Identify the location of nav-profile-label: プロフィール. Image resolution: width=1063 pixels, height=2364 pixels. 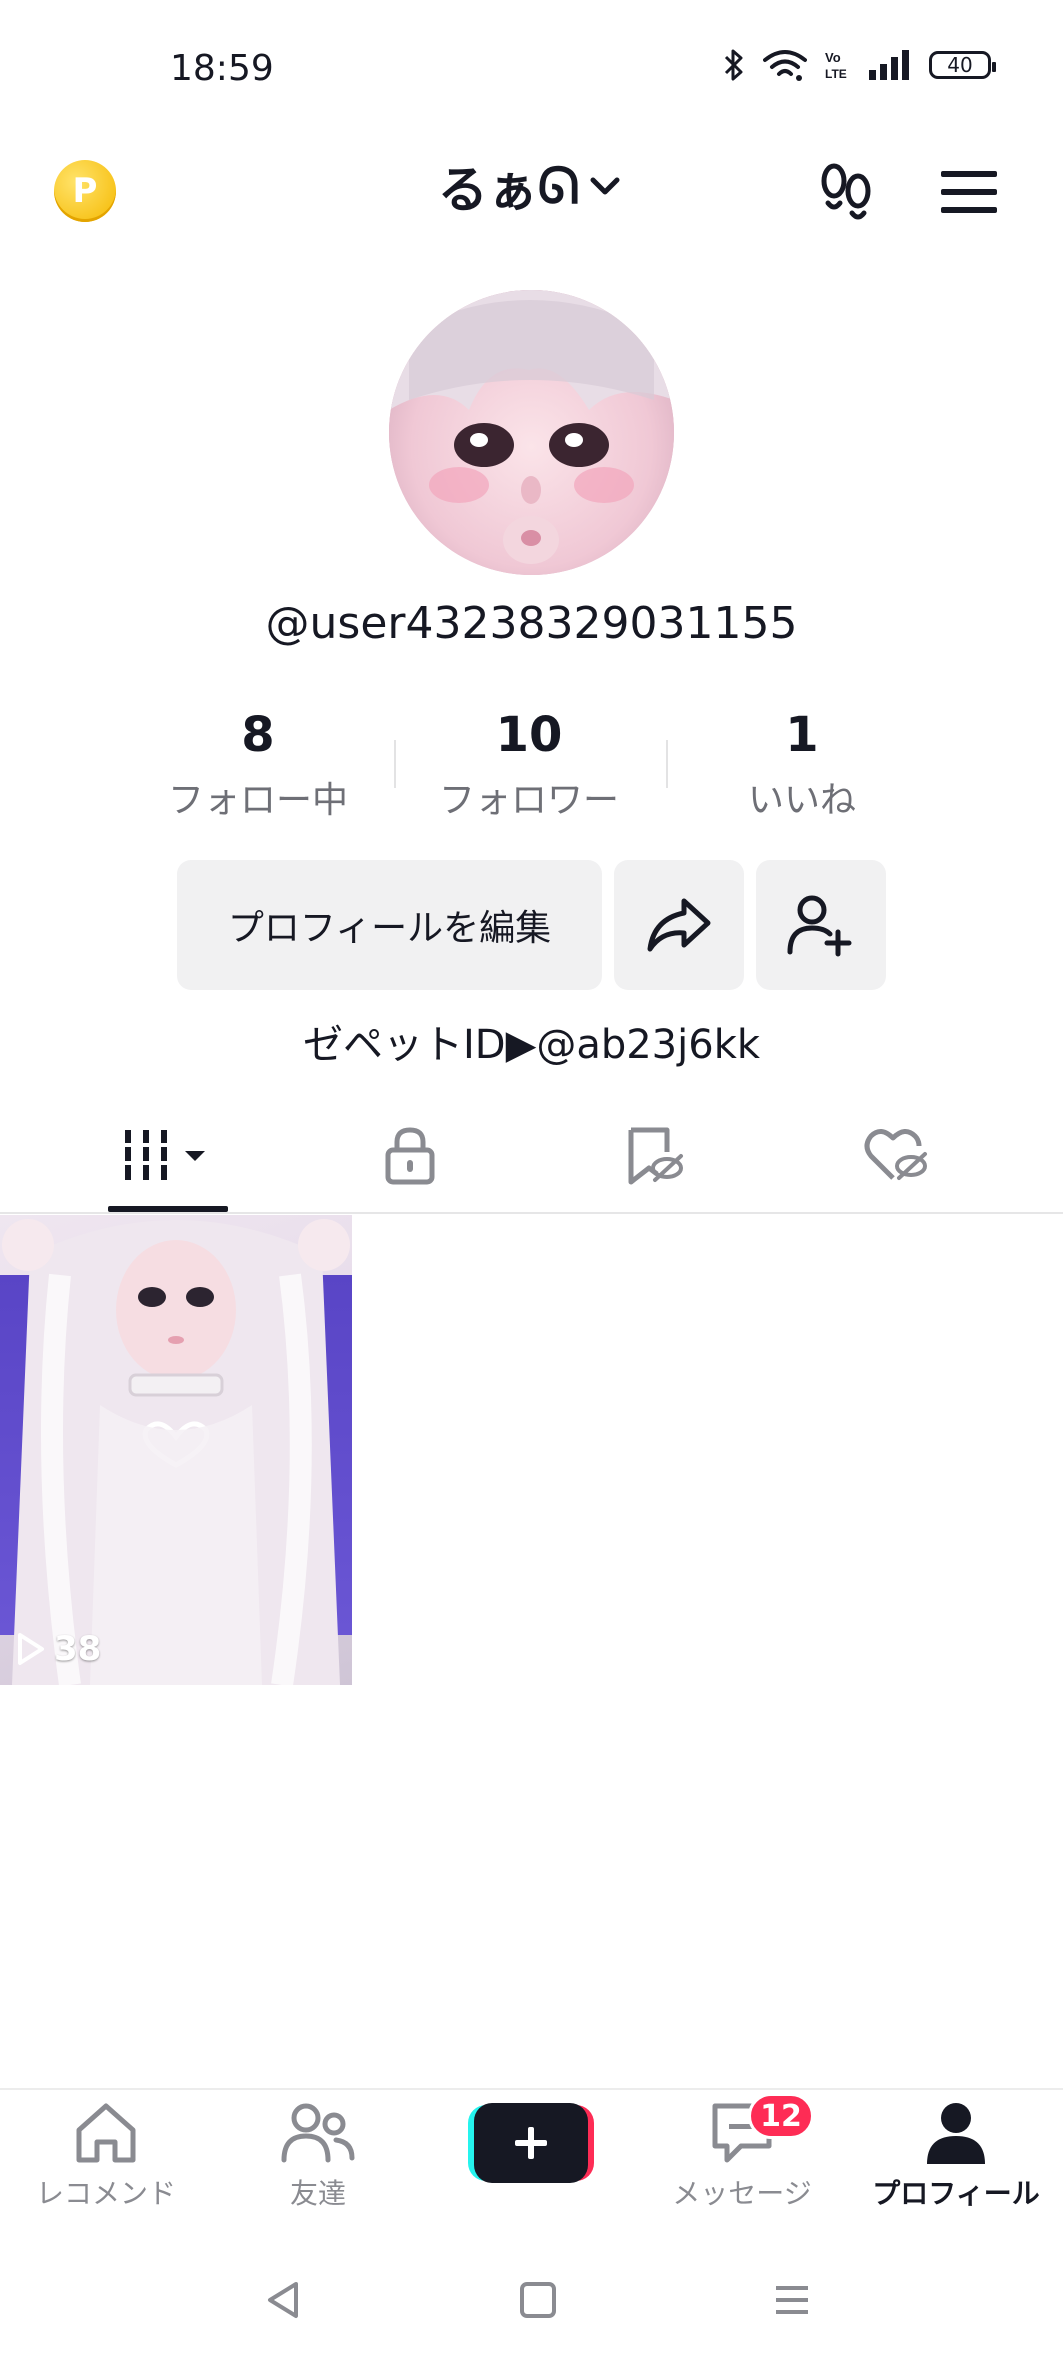
(956, 2193).